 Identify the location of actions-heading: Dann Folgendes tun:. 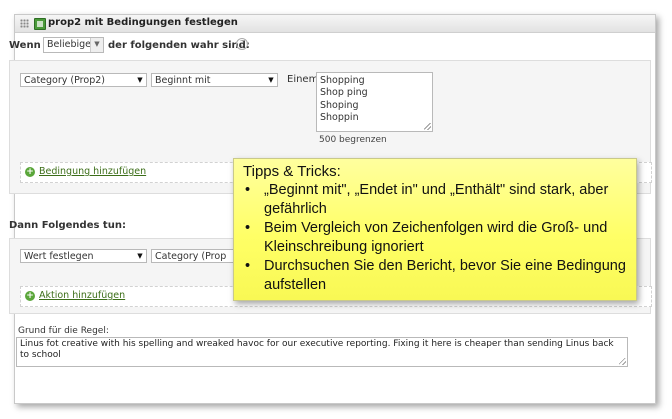
(67, 225).